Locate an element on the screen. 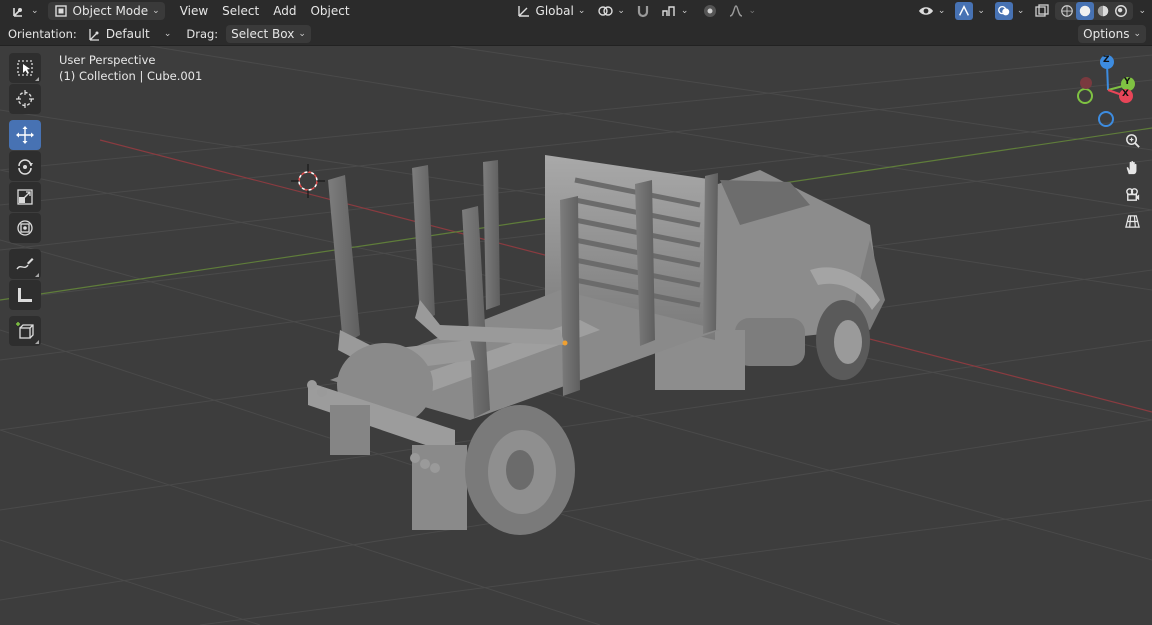 Image resolution: width=1152 pixels, height=625 pixels. solid-shading-icon is located at coordinates (1085, 11).